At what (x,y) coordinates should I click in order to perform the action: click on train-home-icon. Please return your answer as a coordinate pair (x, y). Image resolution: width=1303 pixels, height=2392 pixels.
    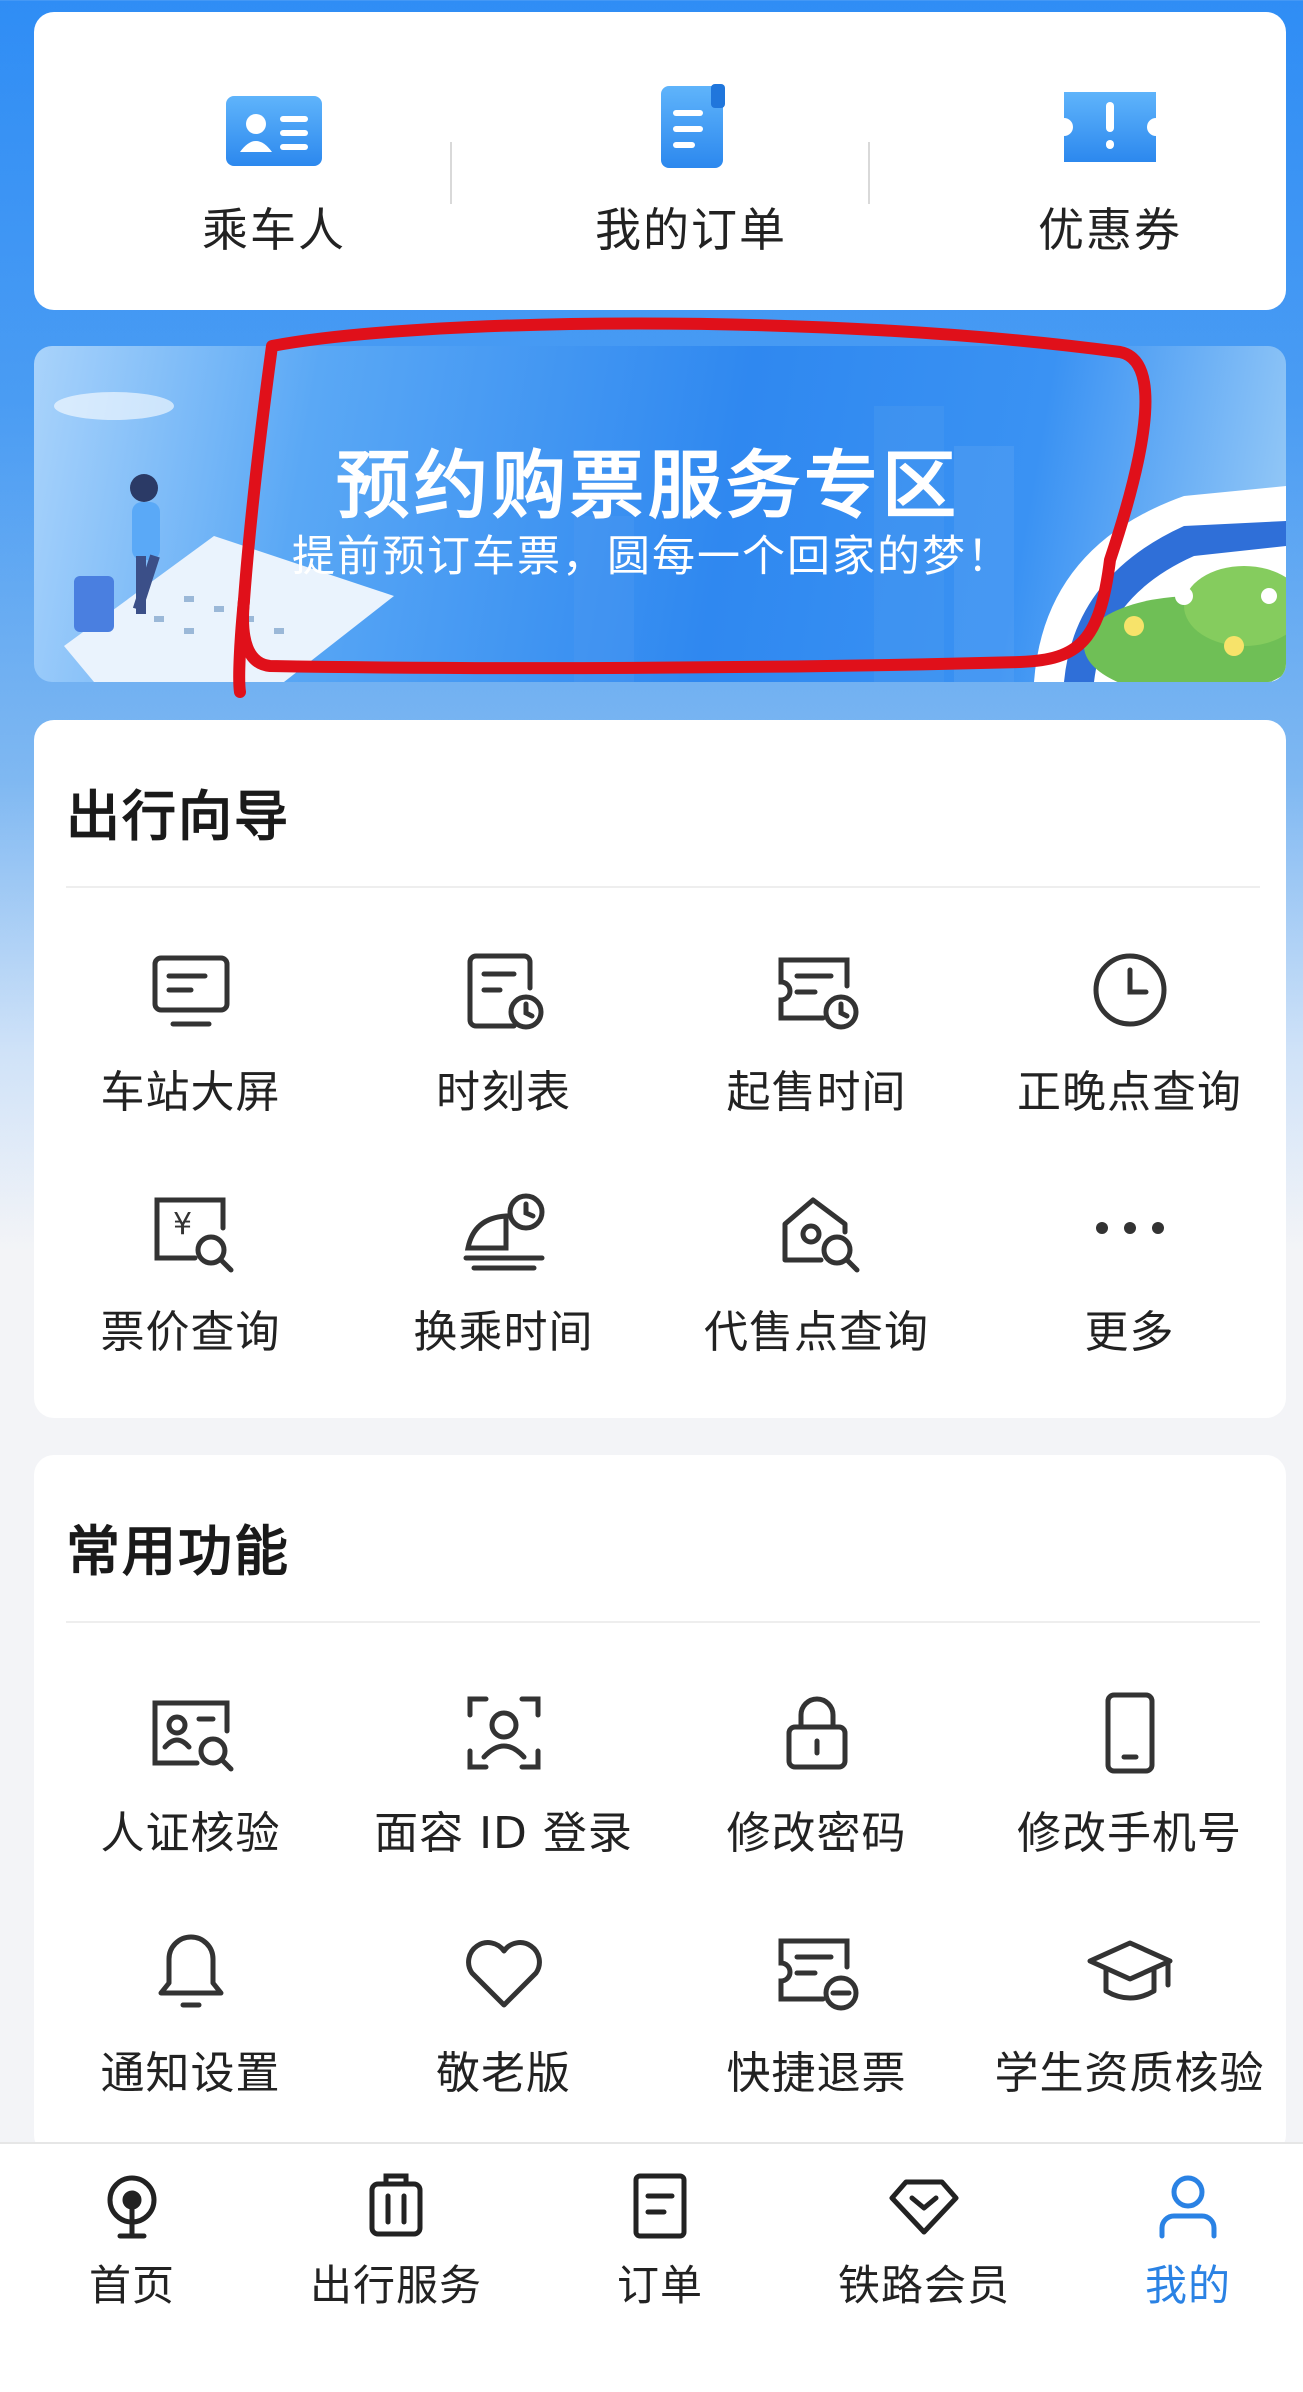
    Looking at the image, I should click on (132, 2207).